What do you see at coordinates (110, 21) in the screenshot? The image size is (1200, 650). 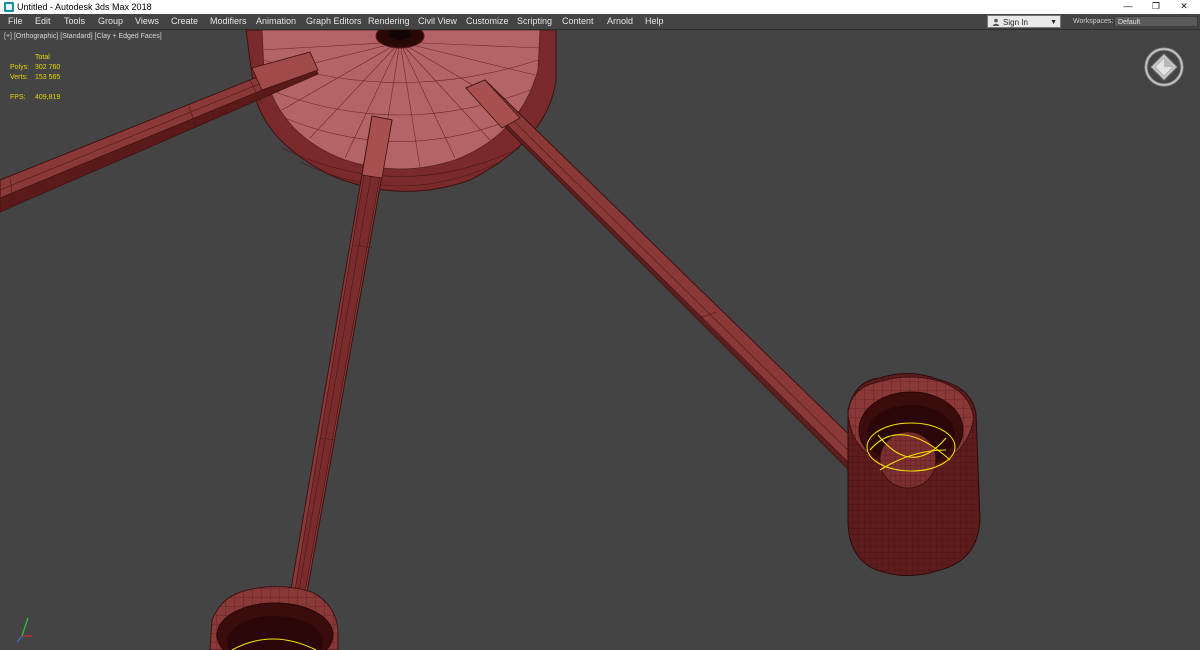 I see `menu-group: Group` at bounding box center [110, 21].